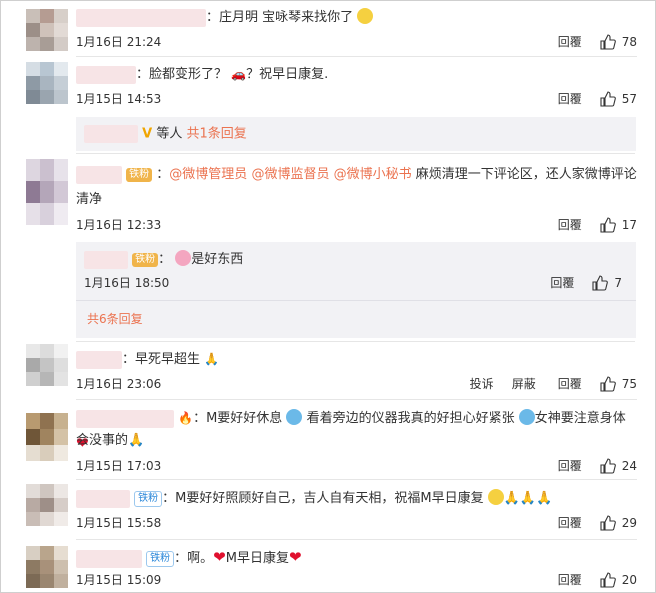 This screenshot has width=656, height=593. I want to click on comment-body-2: 会没事的, so click(102, 440).